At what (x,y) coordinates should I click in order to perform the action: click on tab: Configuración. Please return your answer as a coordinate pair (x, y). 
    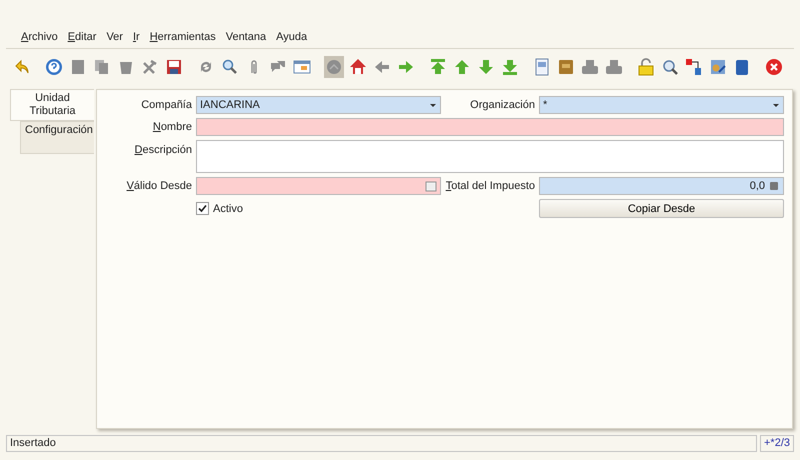
    Looking at the image, I should click on (57, 137).